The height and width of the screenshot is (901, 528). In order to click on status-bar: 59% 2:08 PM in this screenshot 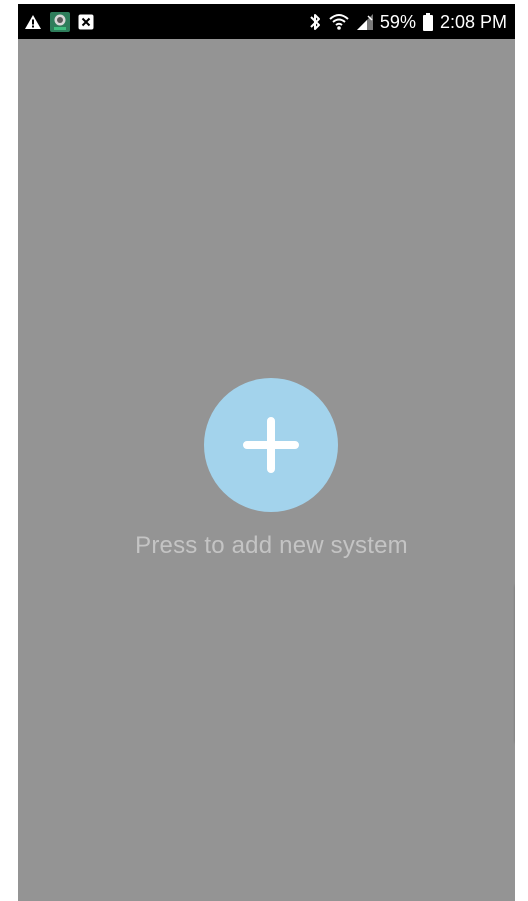, I will do `click(266, 21)`.